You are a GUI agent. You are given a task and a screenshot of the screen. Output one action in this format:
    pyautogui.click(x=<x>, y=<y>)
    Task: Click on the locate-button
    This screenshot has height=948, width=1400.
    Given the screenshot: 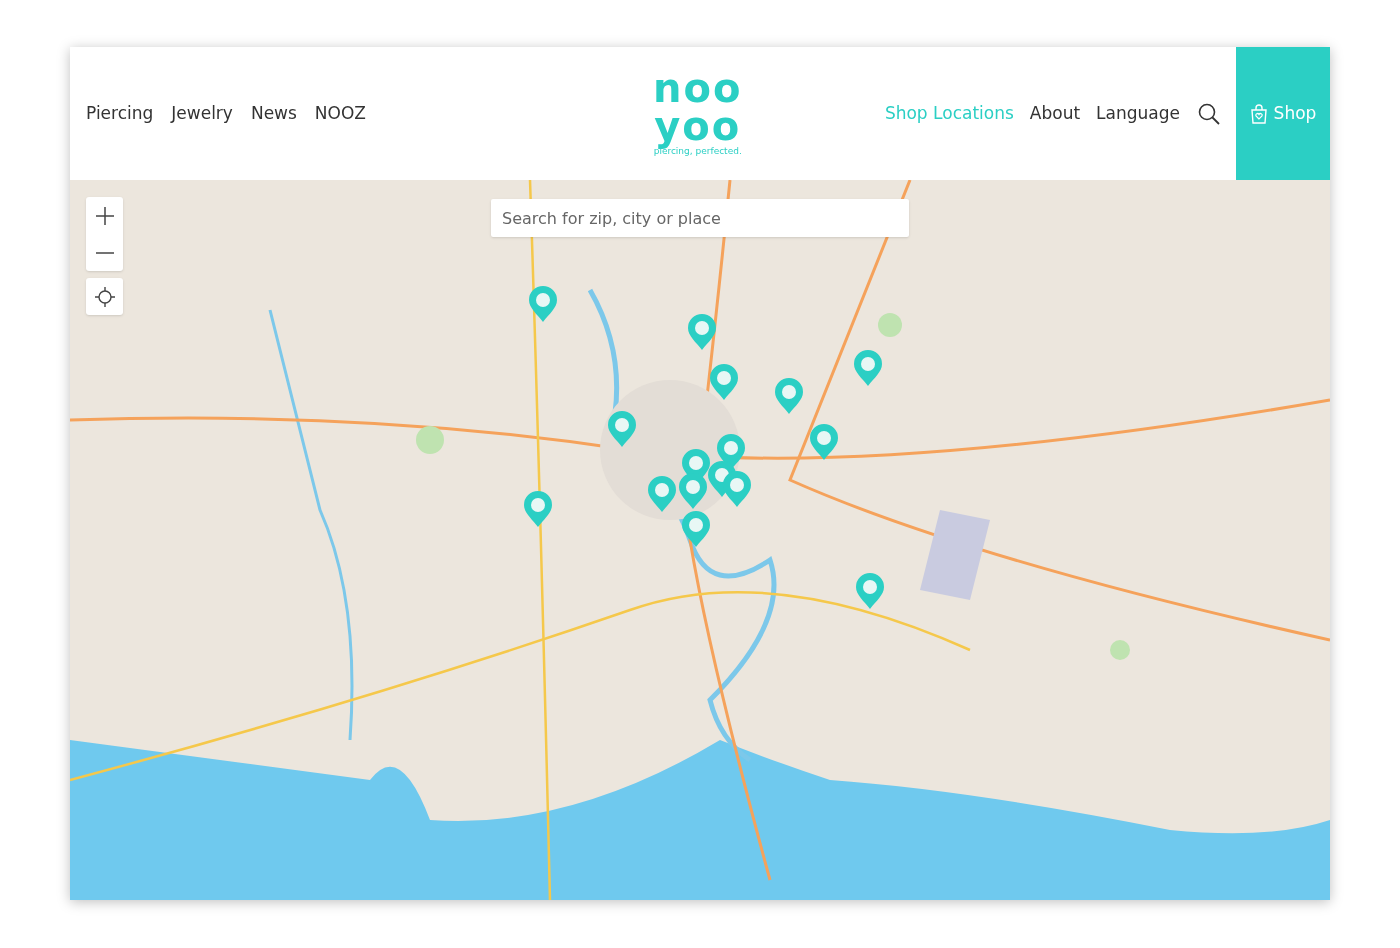 What is the action you would take?
    pyautogui.click(x=104, y=296)
    